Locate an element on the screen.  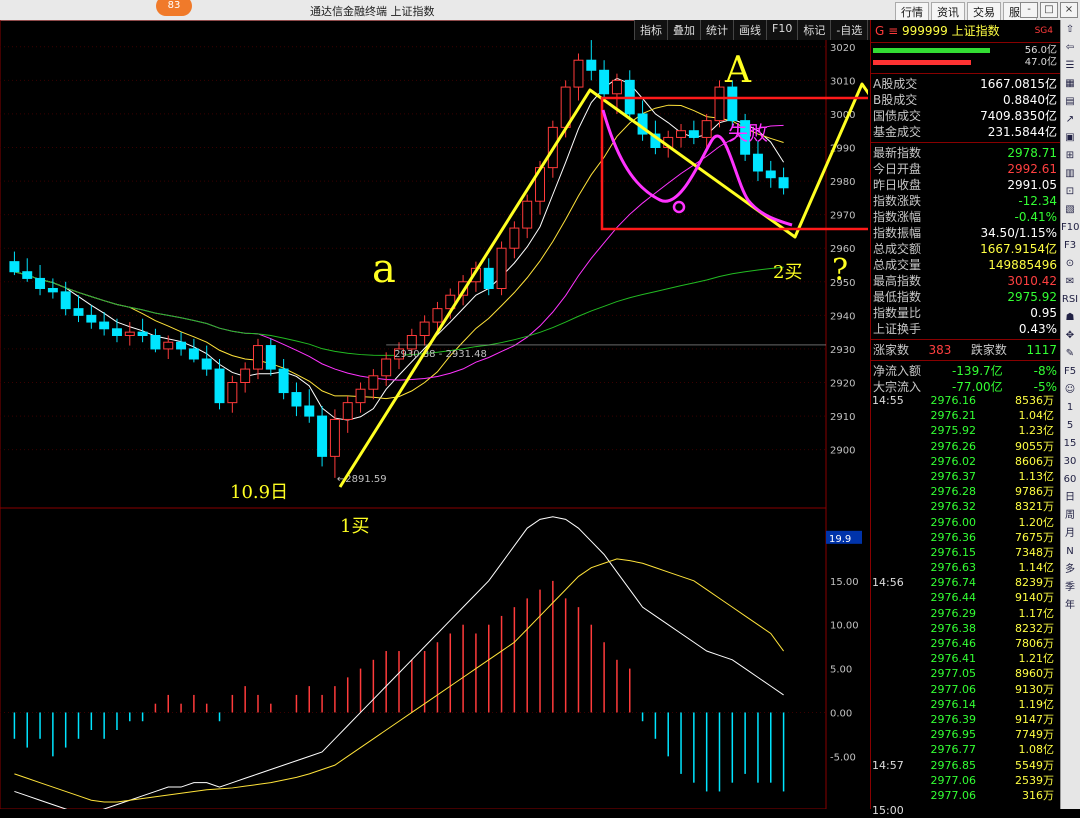
tick-time: 14:57 is located at coordinates (888, 765).